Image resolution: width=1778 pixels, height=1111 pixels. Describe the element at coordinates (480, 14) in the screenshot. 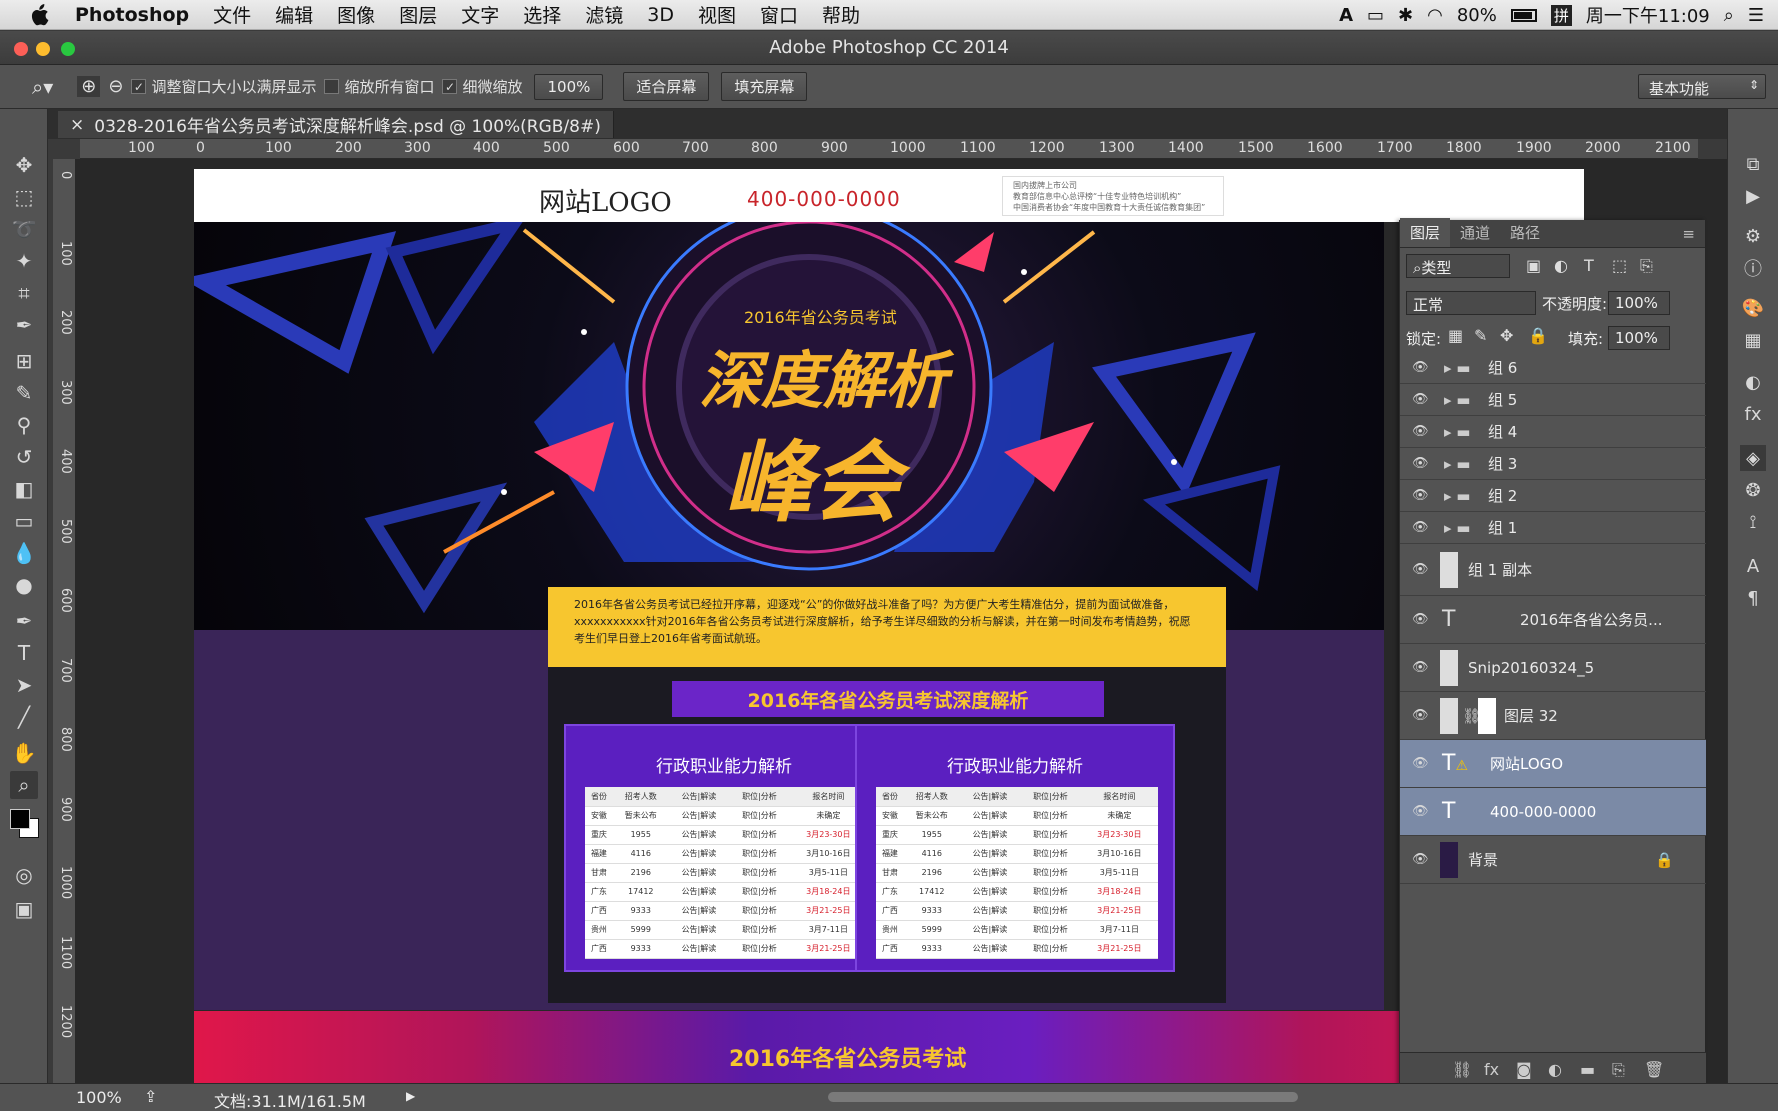

I see `menu-type: 文字` at that location.